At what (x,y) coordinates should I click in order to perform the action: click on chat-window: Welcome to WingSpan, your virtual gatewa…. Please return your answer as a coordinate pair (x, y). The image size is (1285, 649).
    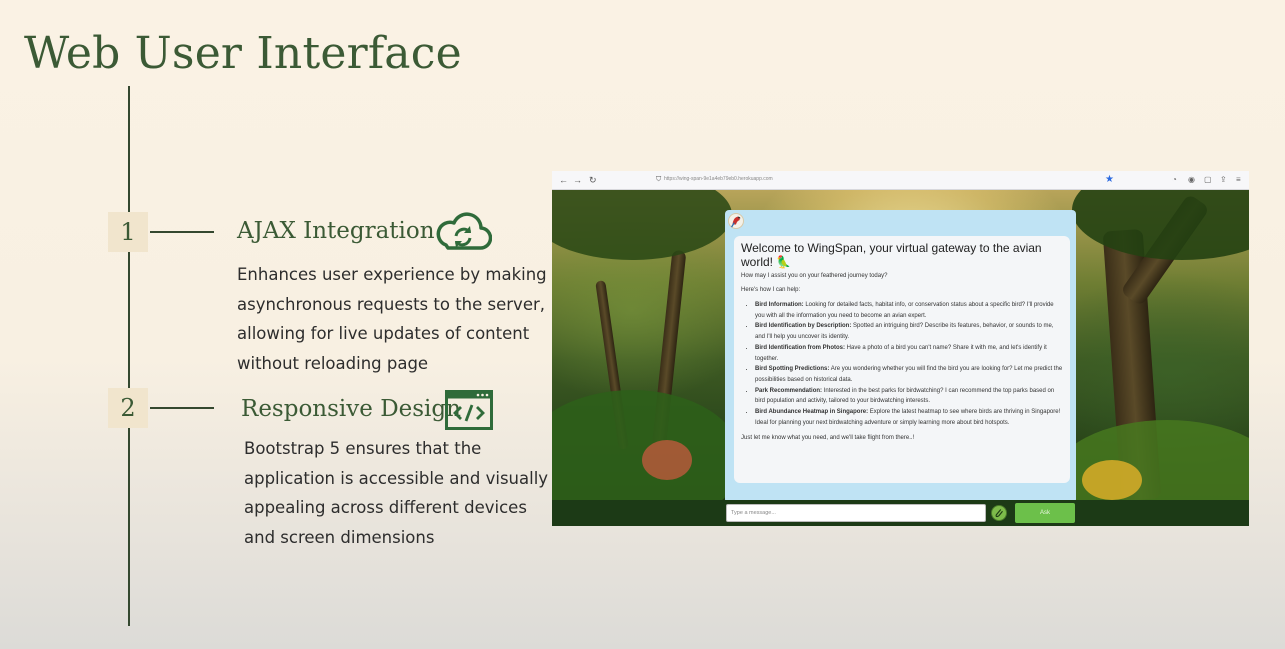
    Looking at the image, I should click on (900, 355).